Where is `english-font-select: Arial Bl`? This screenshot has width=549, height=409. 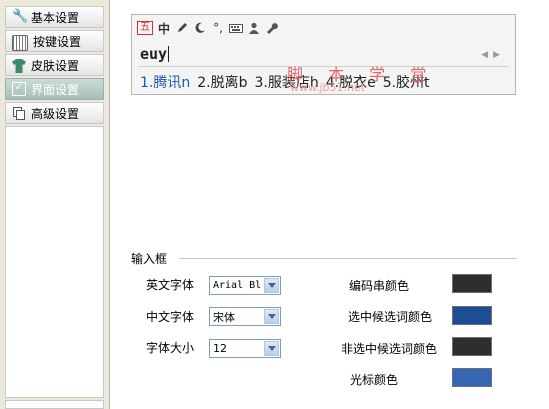
english-font-select: Arial Bl is located at coordinates (245, 285).